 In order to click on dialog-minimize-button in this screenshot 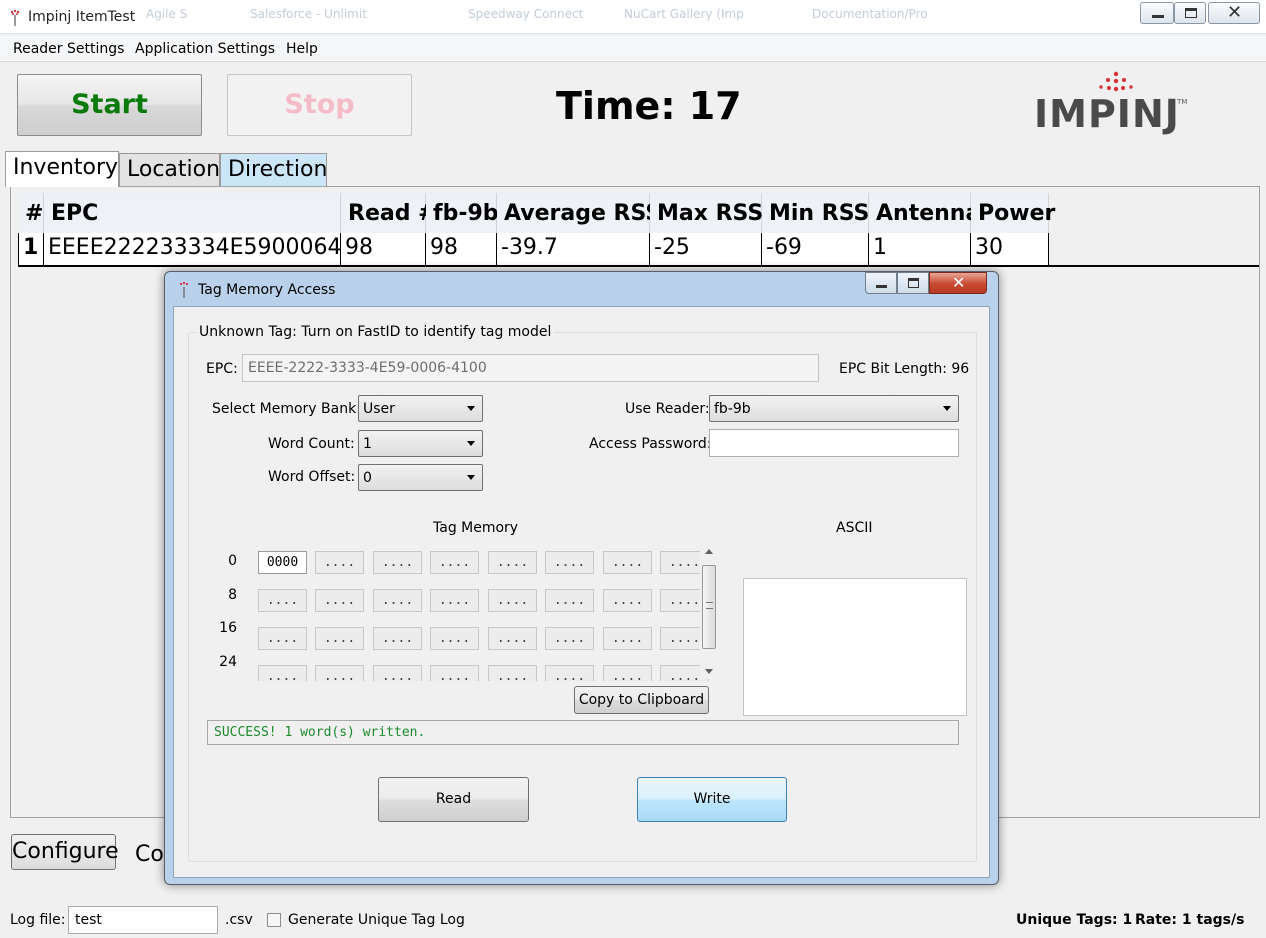, I will do `click(881, 283)`.